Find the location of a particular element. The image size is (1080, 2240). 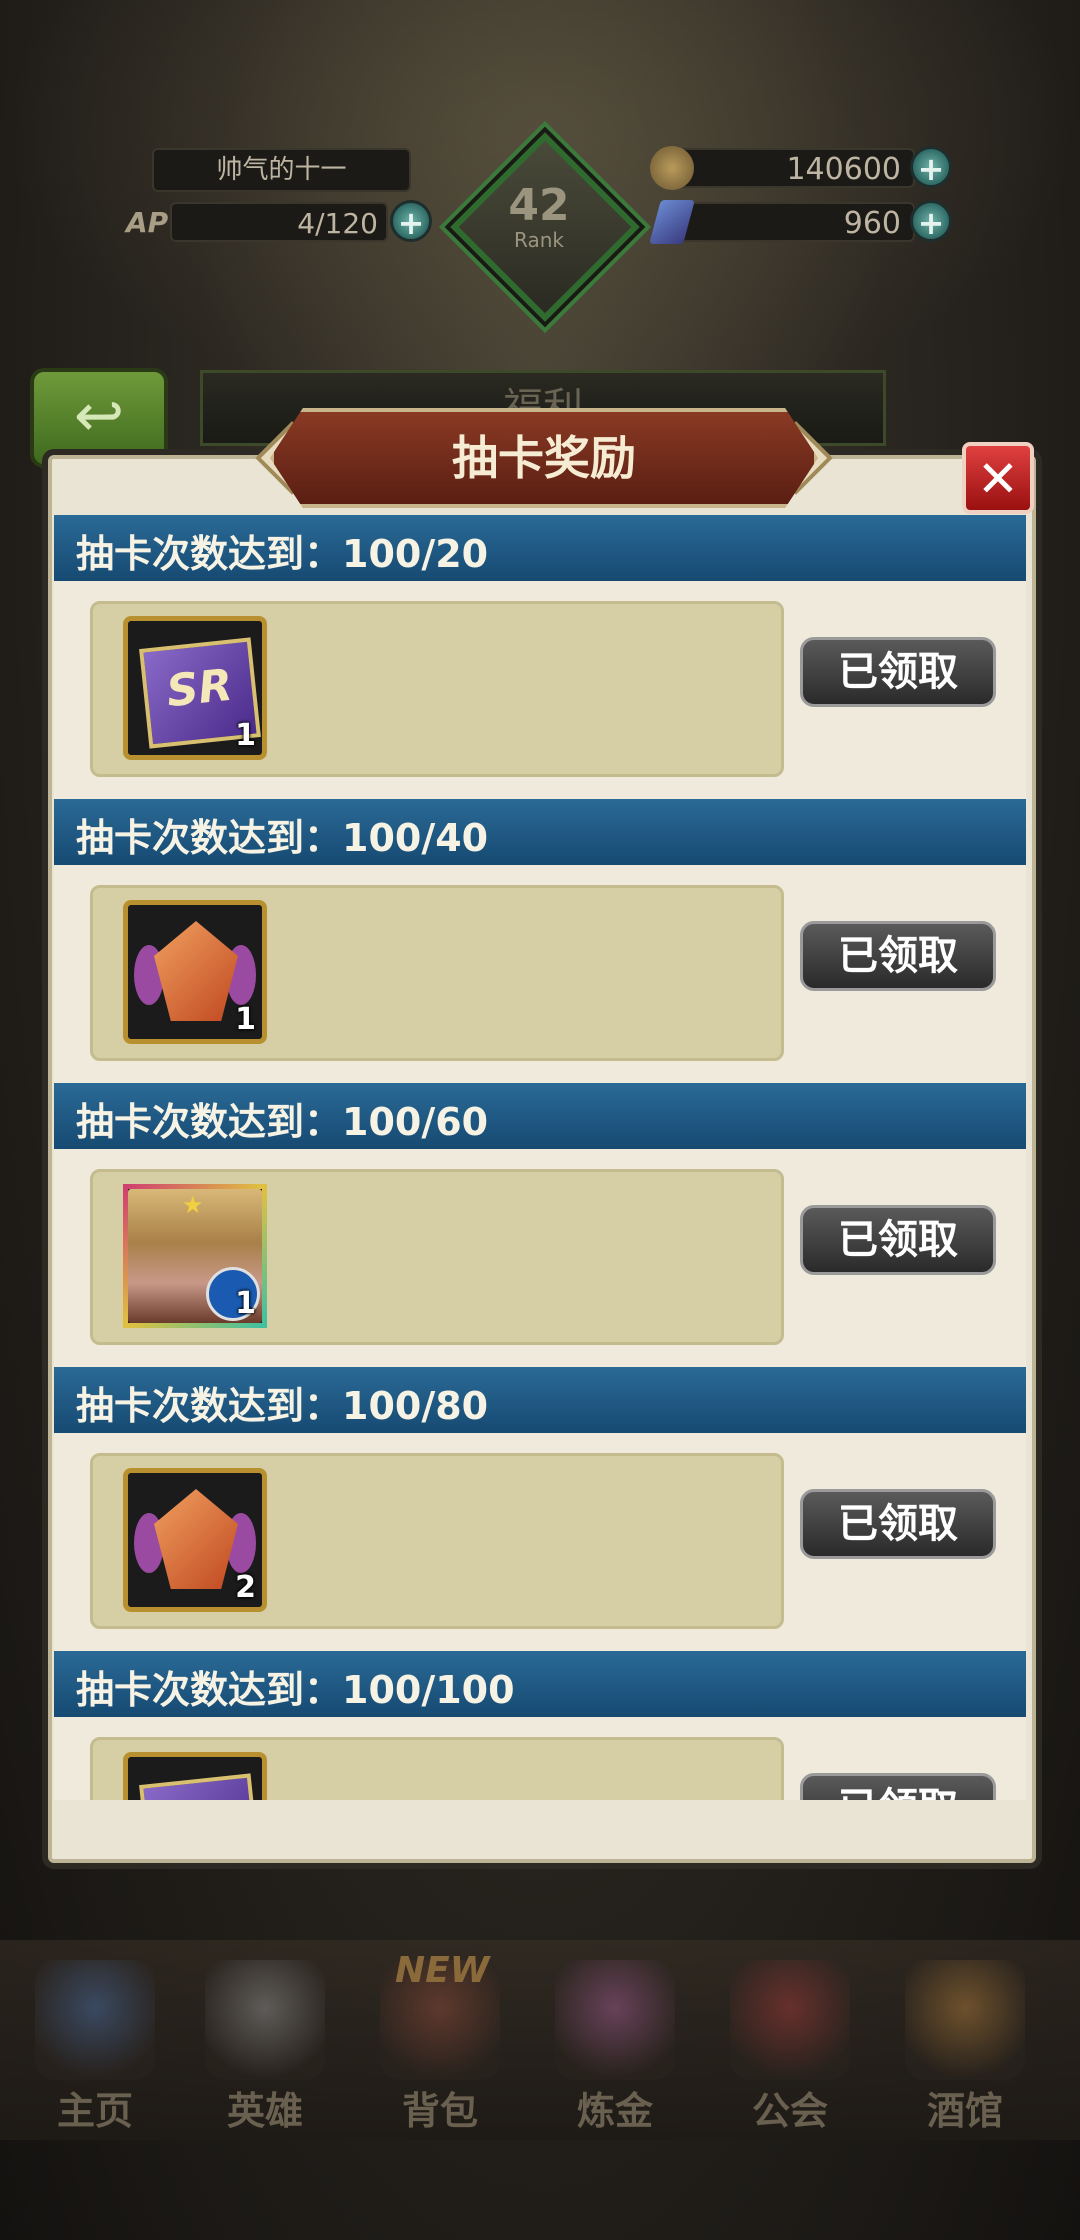

reward-tier: 抽卡次数达到：100/100 SR 已领取 is located at coordinates (540, 1725).